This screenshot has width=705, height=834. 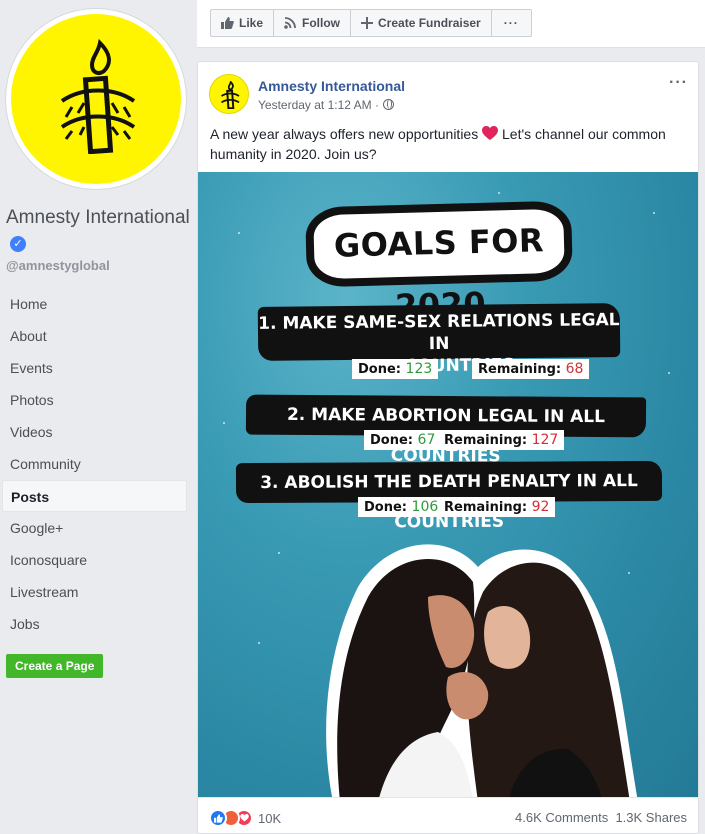 What do you see at coordinates (540, 507) in the screenshot?
I see `goal-3-remaining-value: 92` at bounding box center [540, 507].